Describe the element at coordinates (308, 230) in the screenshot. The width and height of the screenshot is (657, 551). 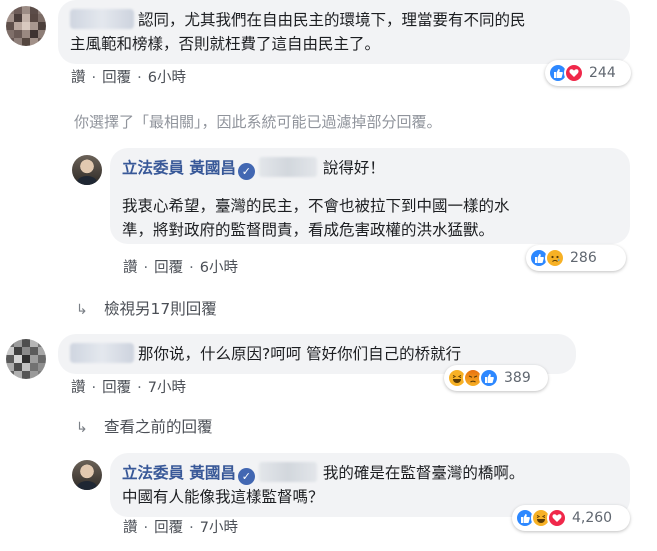
I see `reply-text-line: 準，將對政府的監督問責，看成危害政權的洪水猛獸。` at that location.